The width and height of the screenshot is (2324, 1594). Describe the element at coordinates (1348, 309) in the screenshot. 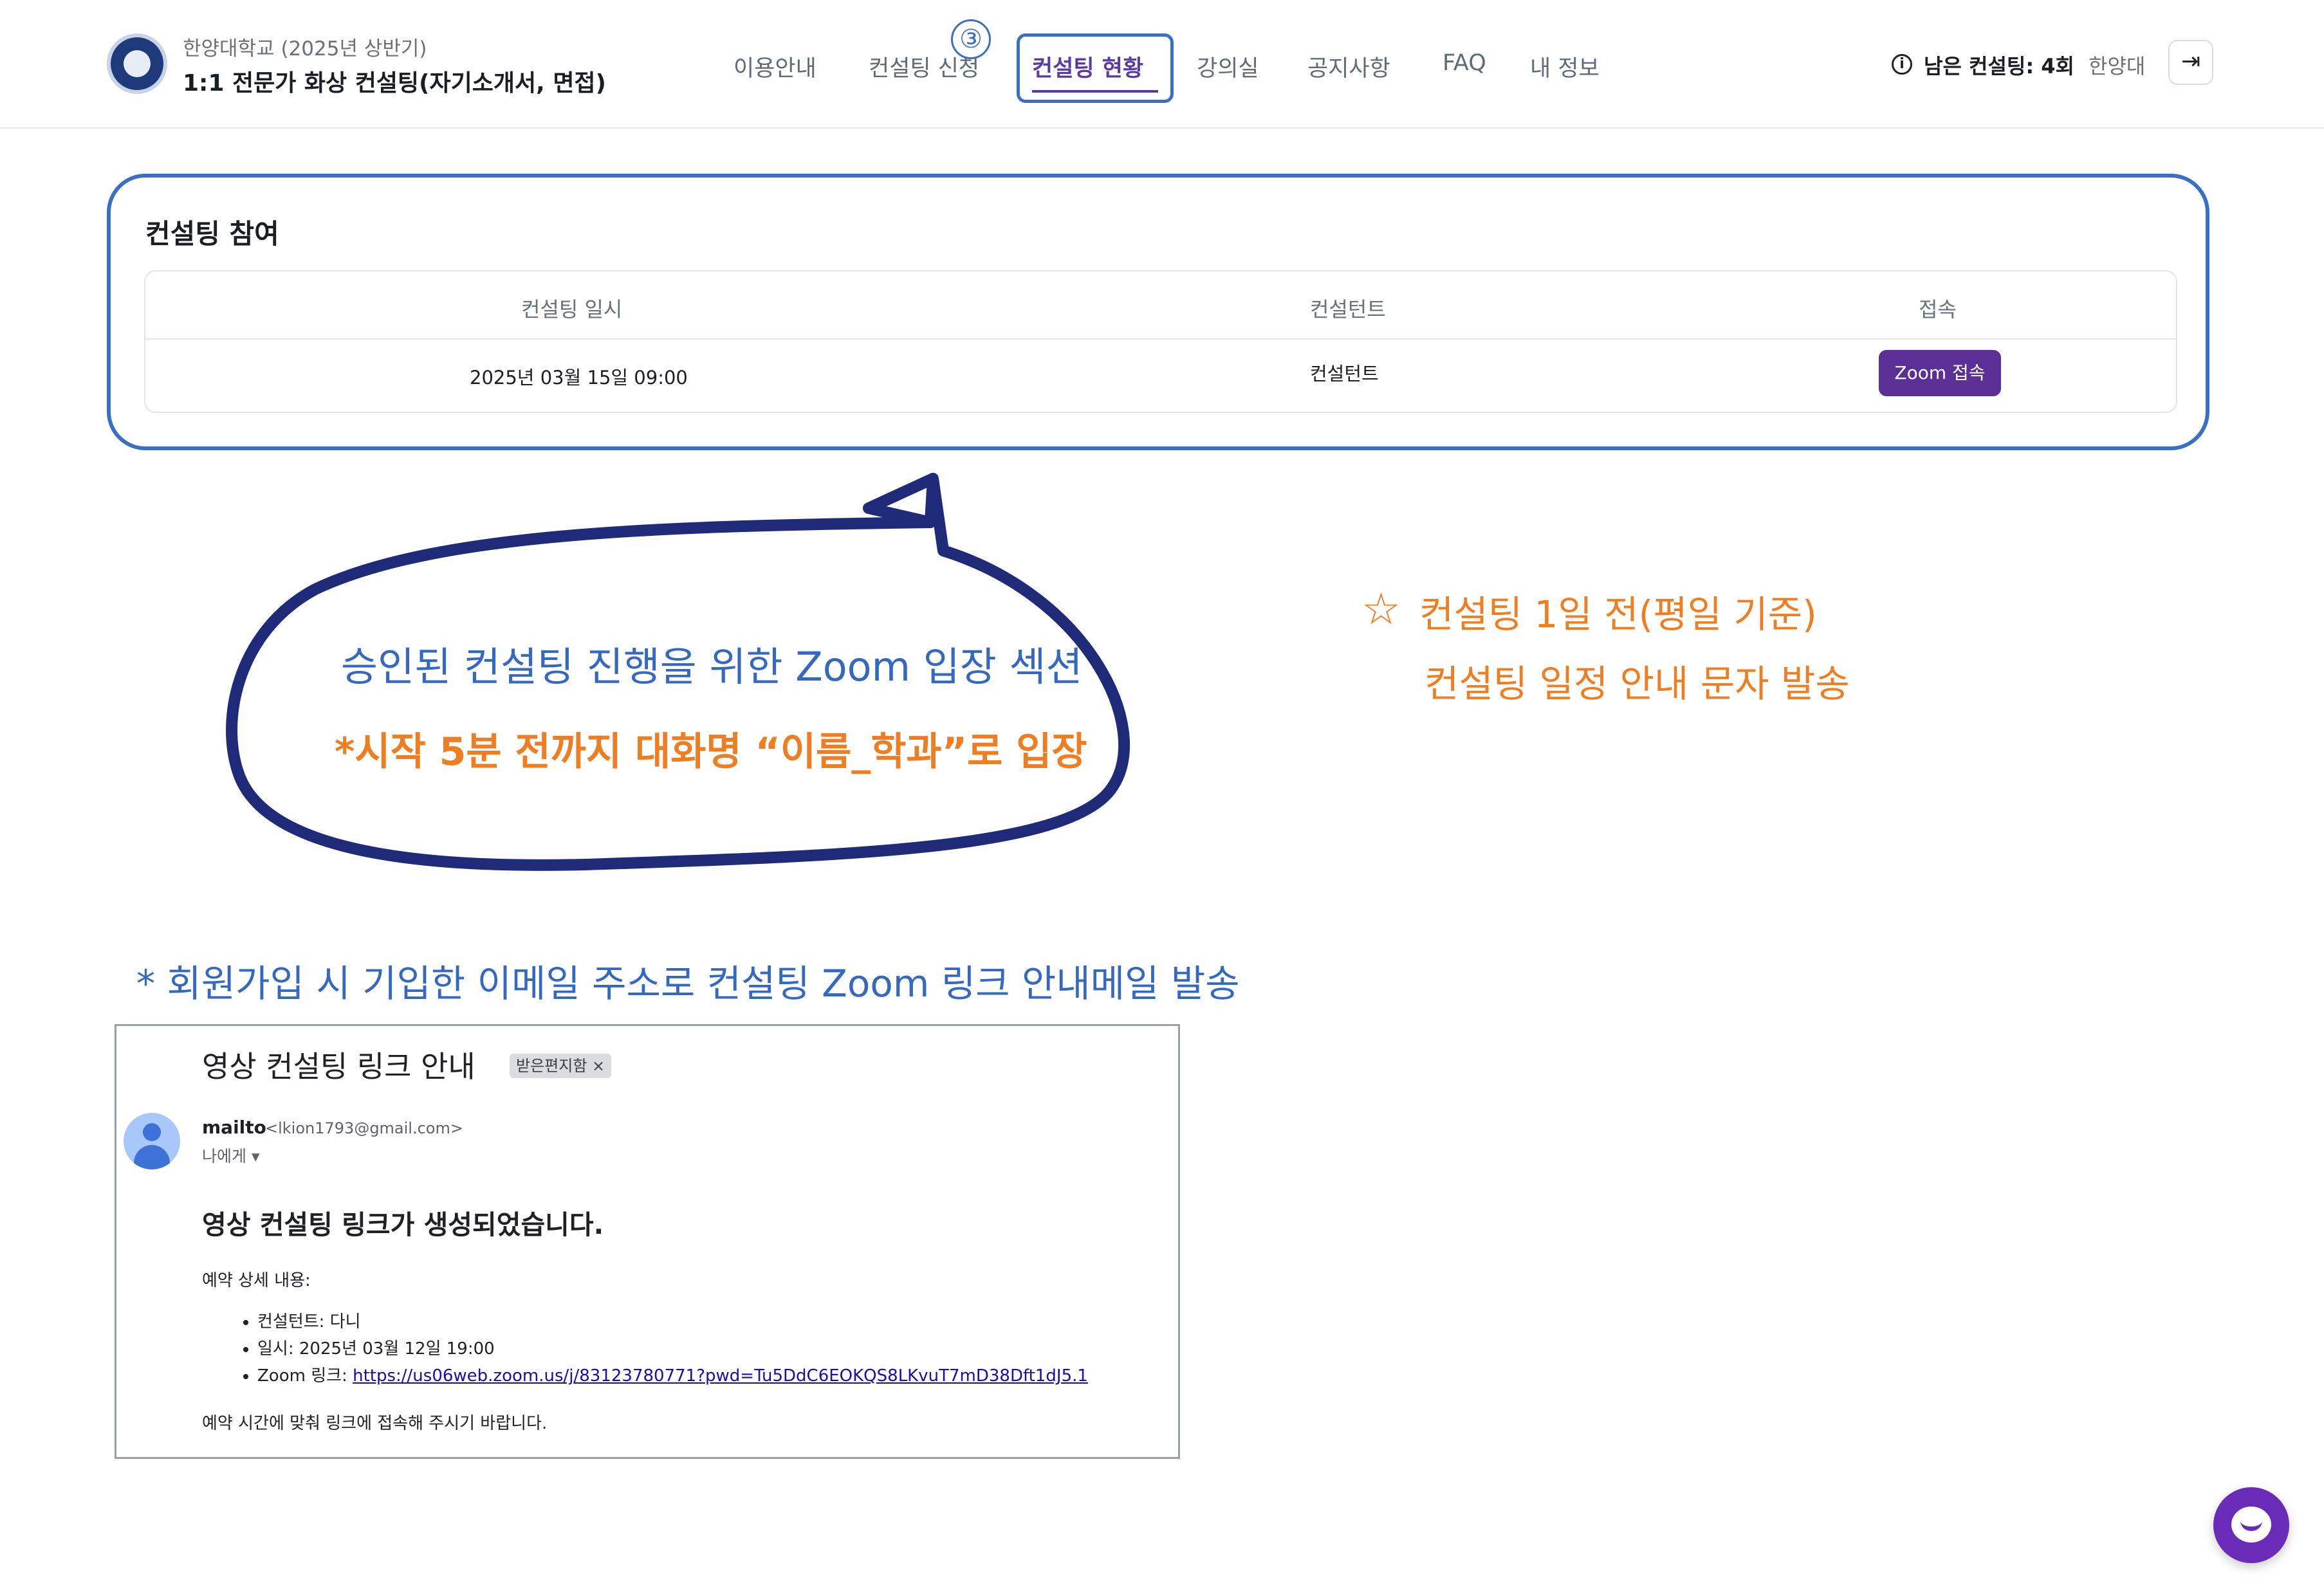

I see `col-consultant: 컨설턴트` at that location.